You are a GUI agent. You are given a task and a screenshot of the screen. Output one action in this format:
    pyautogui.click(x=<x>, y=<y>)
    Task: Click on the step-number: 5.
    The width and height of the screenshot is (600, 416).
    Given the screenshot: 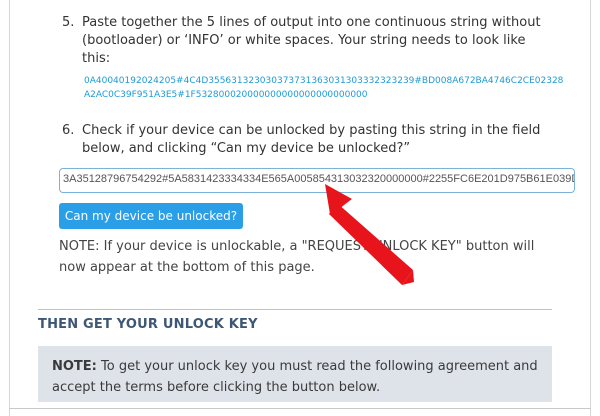 What is the action you would take?
    pyautogui.click(x=68, y=22)
    